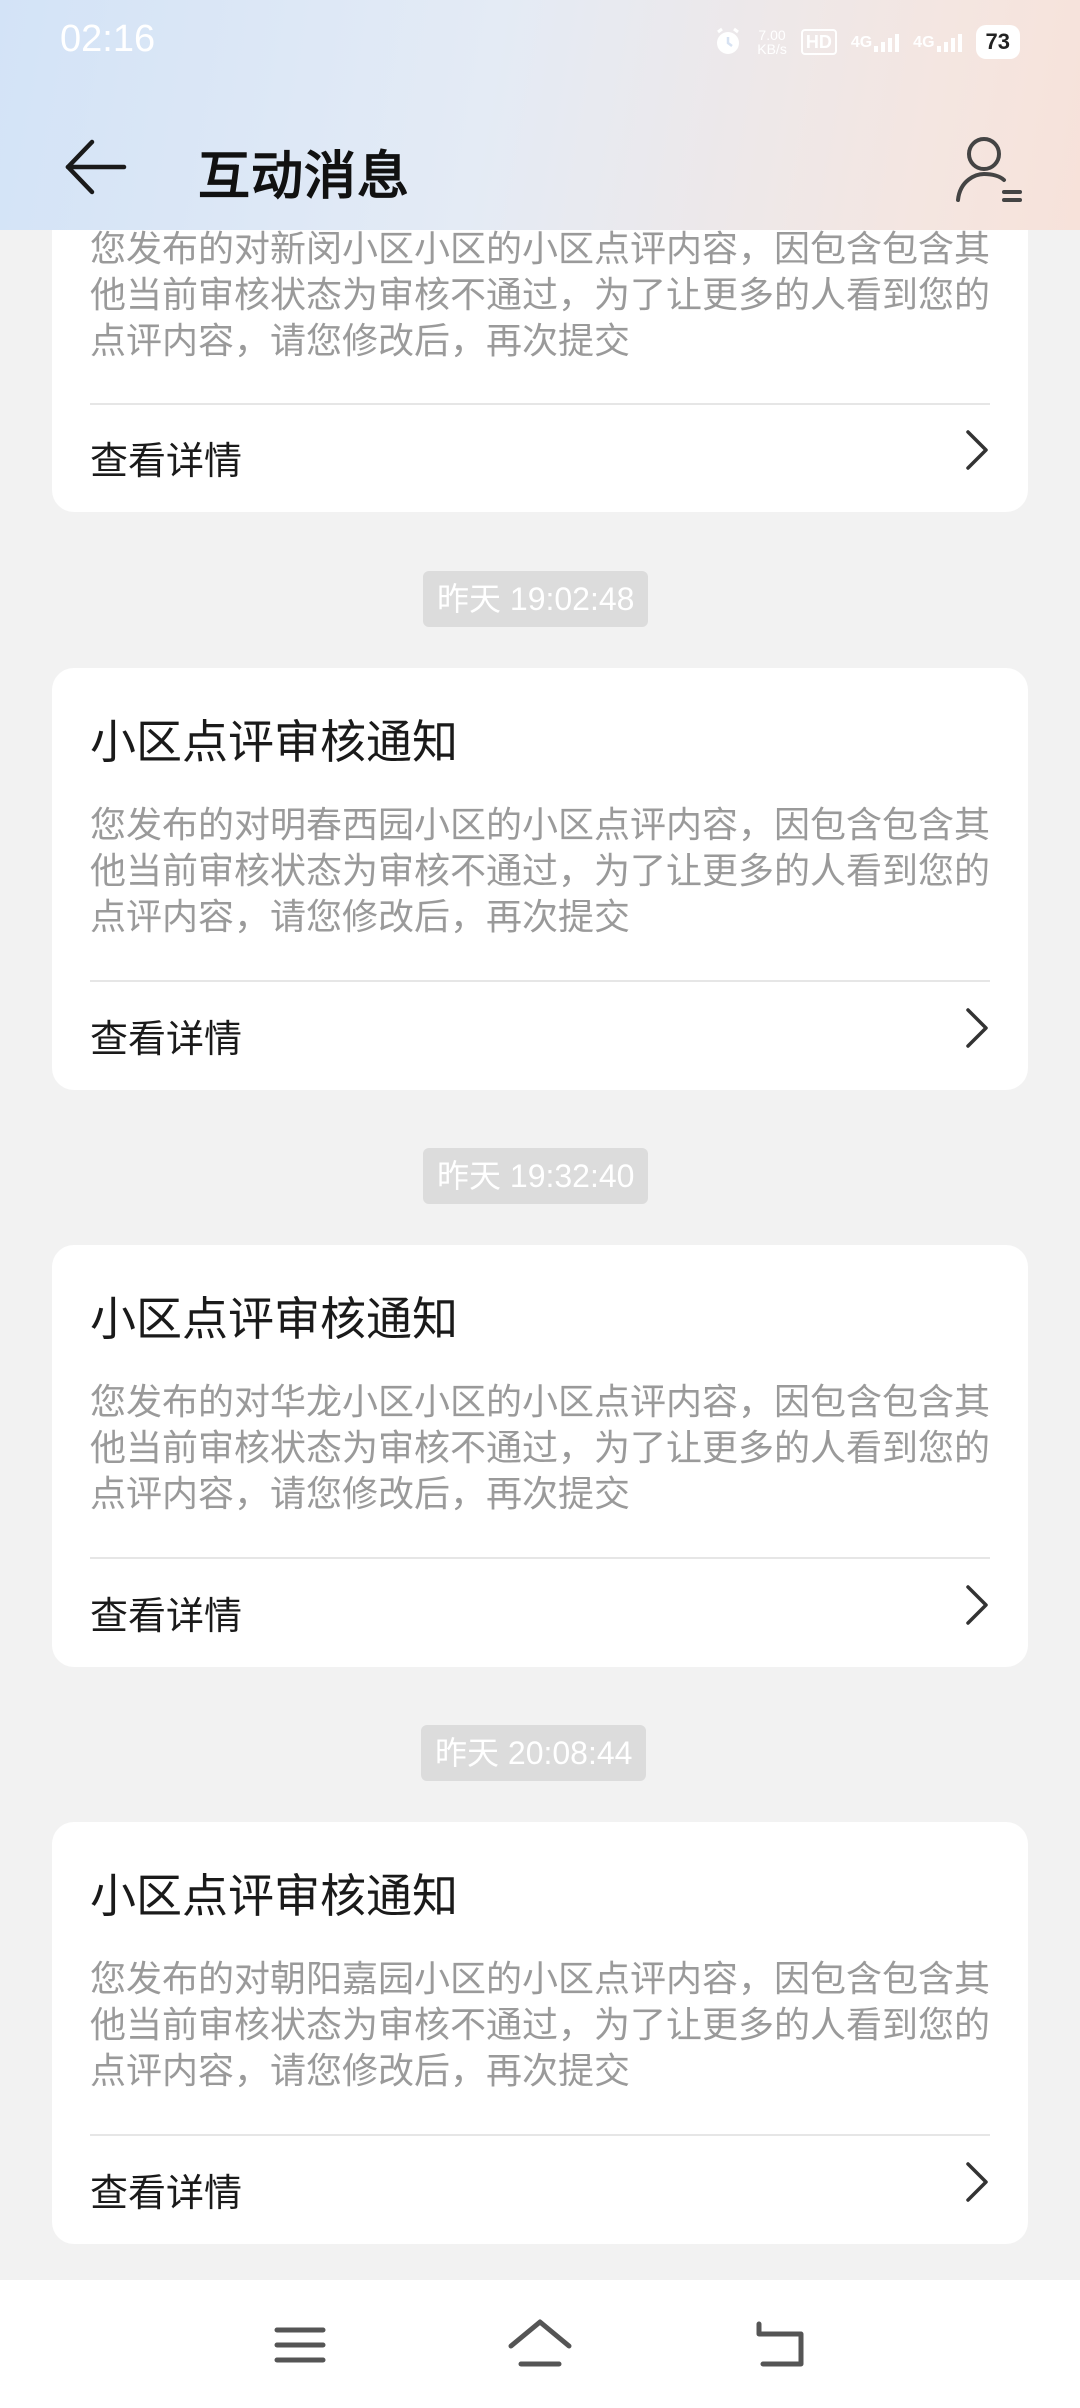 The height and width of the screenshot is (2408, 1080). Describe the element at coordinates (997, 42) in the screenshot. I see `battery-indicator: 73` at that location.